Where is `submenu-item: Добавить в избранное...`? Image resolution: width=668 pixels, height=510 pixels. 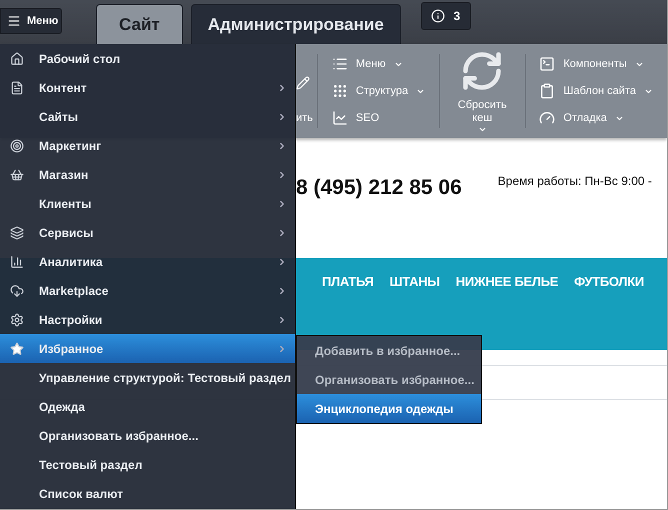 submenu-item: Добавить в избранное... is located at coordinates (389, 350).